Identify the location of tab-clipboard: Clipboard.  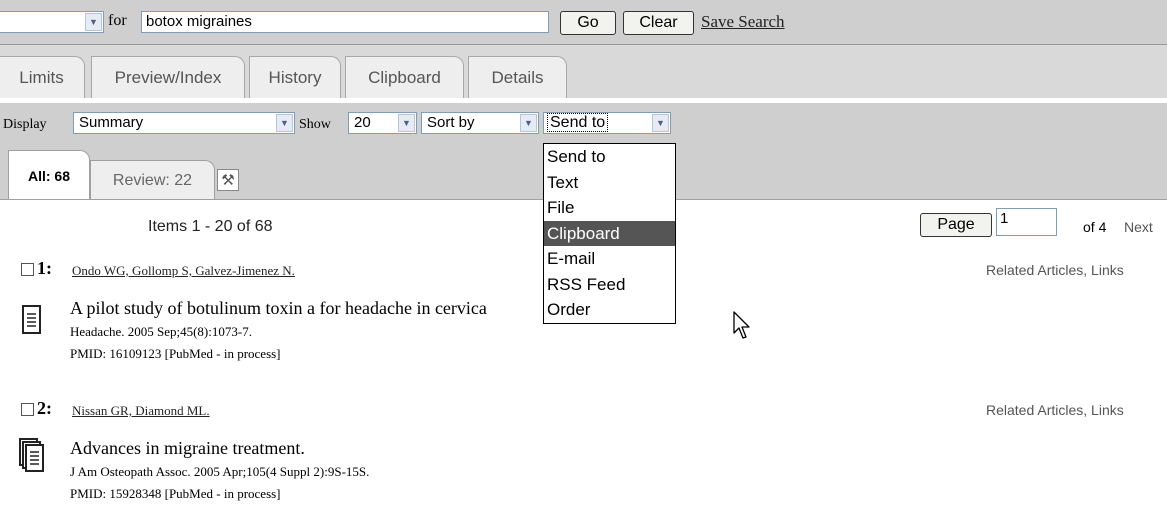
(404, 77).